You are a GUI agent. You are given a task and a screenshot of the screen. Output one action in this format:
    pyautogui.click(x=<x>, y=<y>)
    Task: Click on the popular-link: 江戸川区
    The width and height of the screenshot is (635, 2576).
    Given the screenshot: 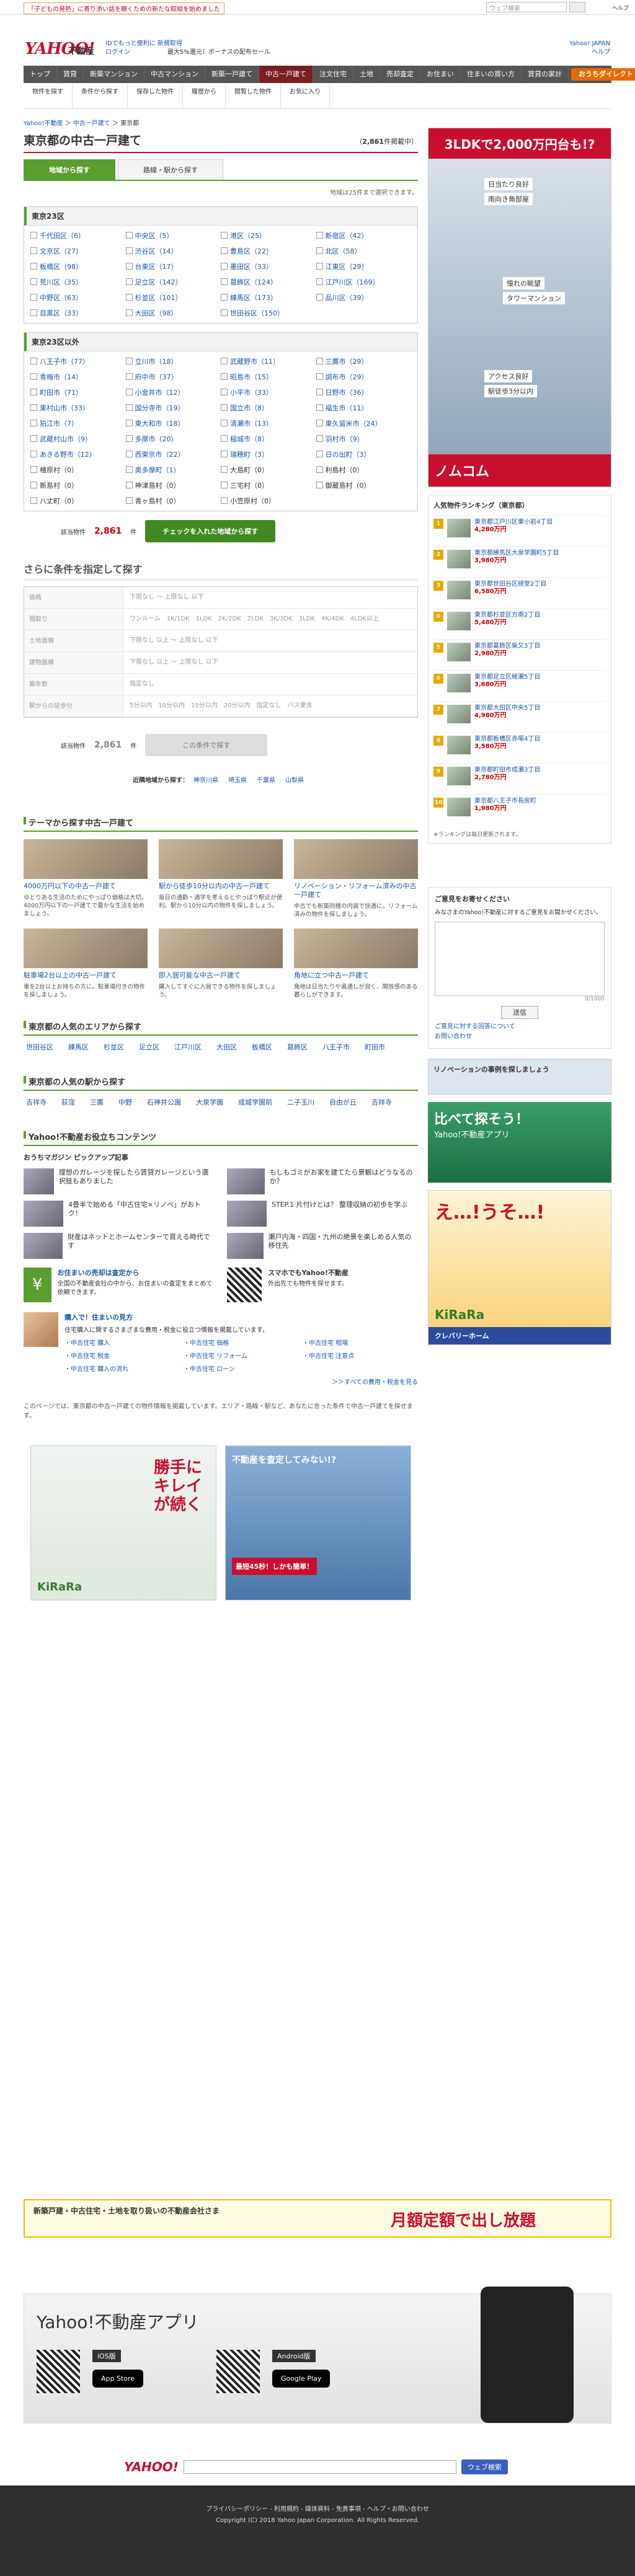 What is the action you would take?
    pyautogui.click(x=188, y=1047)
    